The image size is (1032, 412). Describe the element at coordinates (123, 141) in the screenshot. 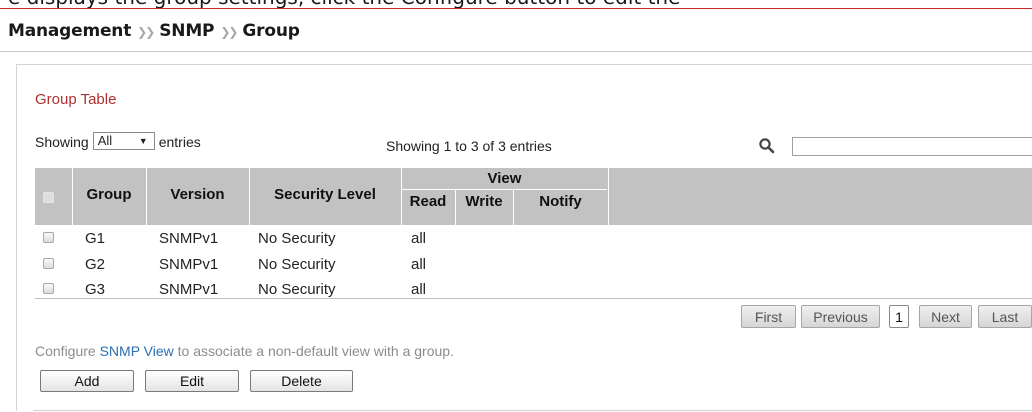

I see `entries-select: All ▼` at that location.